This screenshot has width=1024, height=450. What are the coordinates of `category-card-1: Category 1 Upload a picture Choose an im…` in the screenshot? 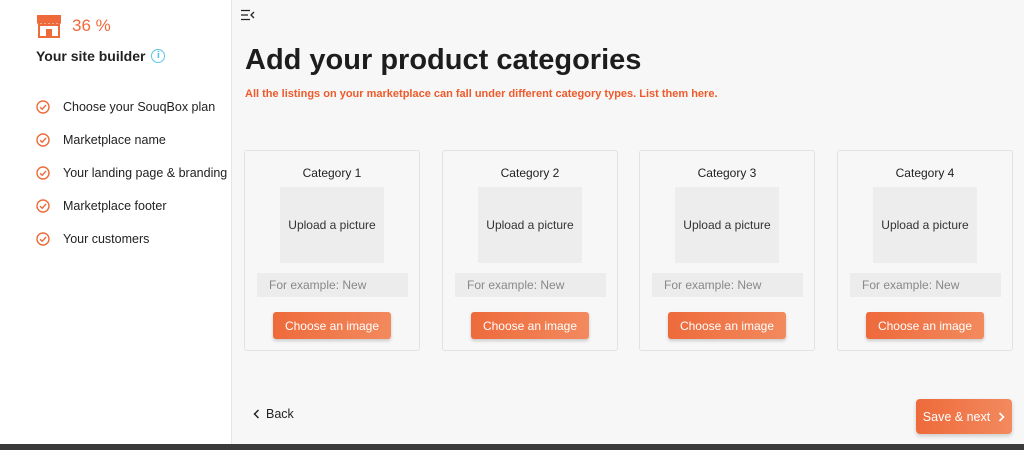 It's located at (332, 250).